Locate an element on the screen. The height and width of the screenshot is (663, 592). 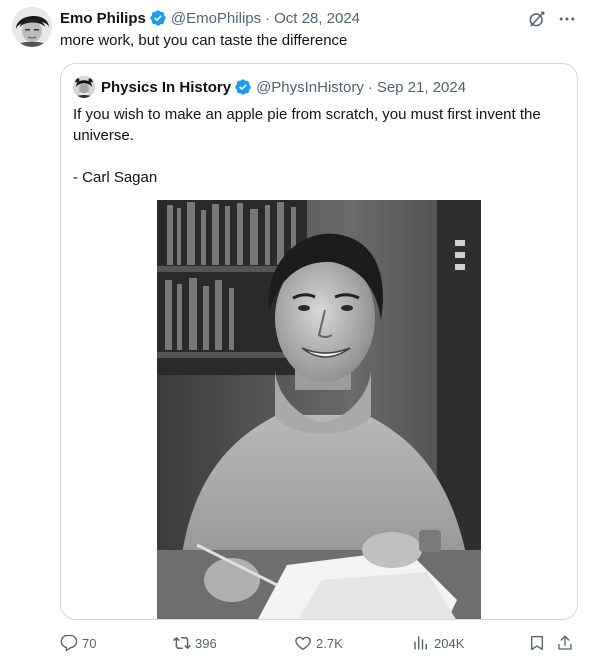
repost-count: 396 is located at coordinates (206, 643).